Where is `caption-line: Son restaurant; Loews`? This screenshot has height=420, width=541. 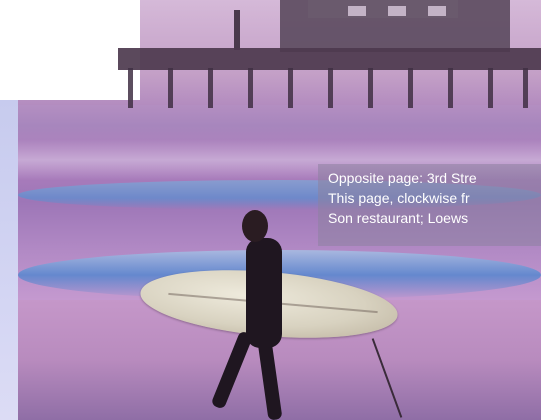
caption-line: Son restaurant; Loews is located at coordinates (398, 218).